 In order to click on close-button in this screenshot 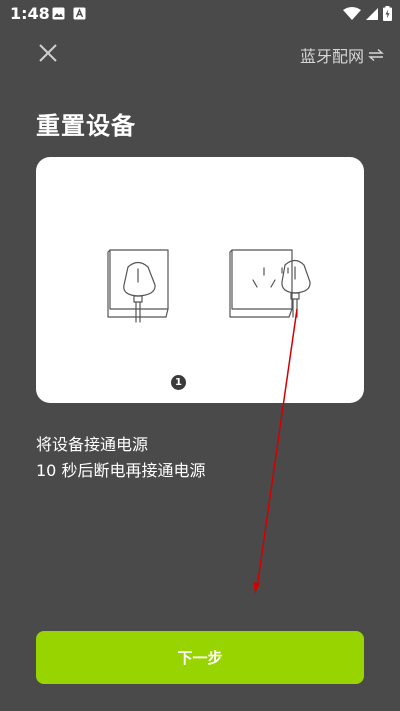, I will do `click(48, 53)`.